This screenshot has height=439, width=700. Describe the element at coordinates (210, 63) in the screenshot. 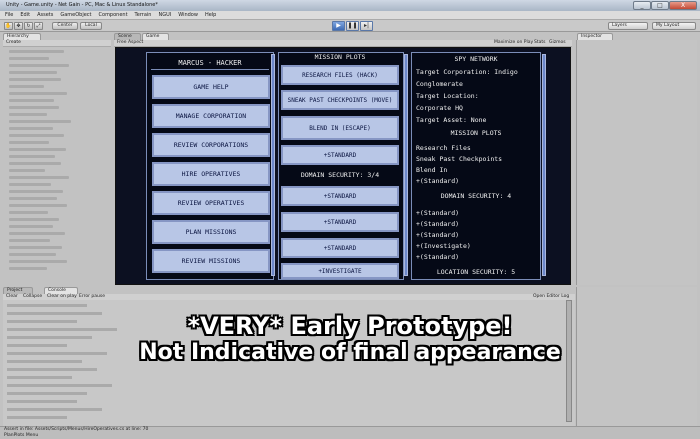

I see `player-title: MARCUS - HACKER` at that location.